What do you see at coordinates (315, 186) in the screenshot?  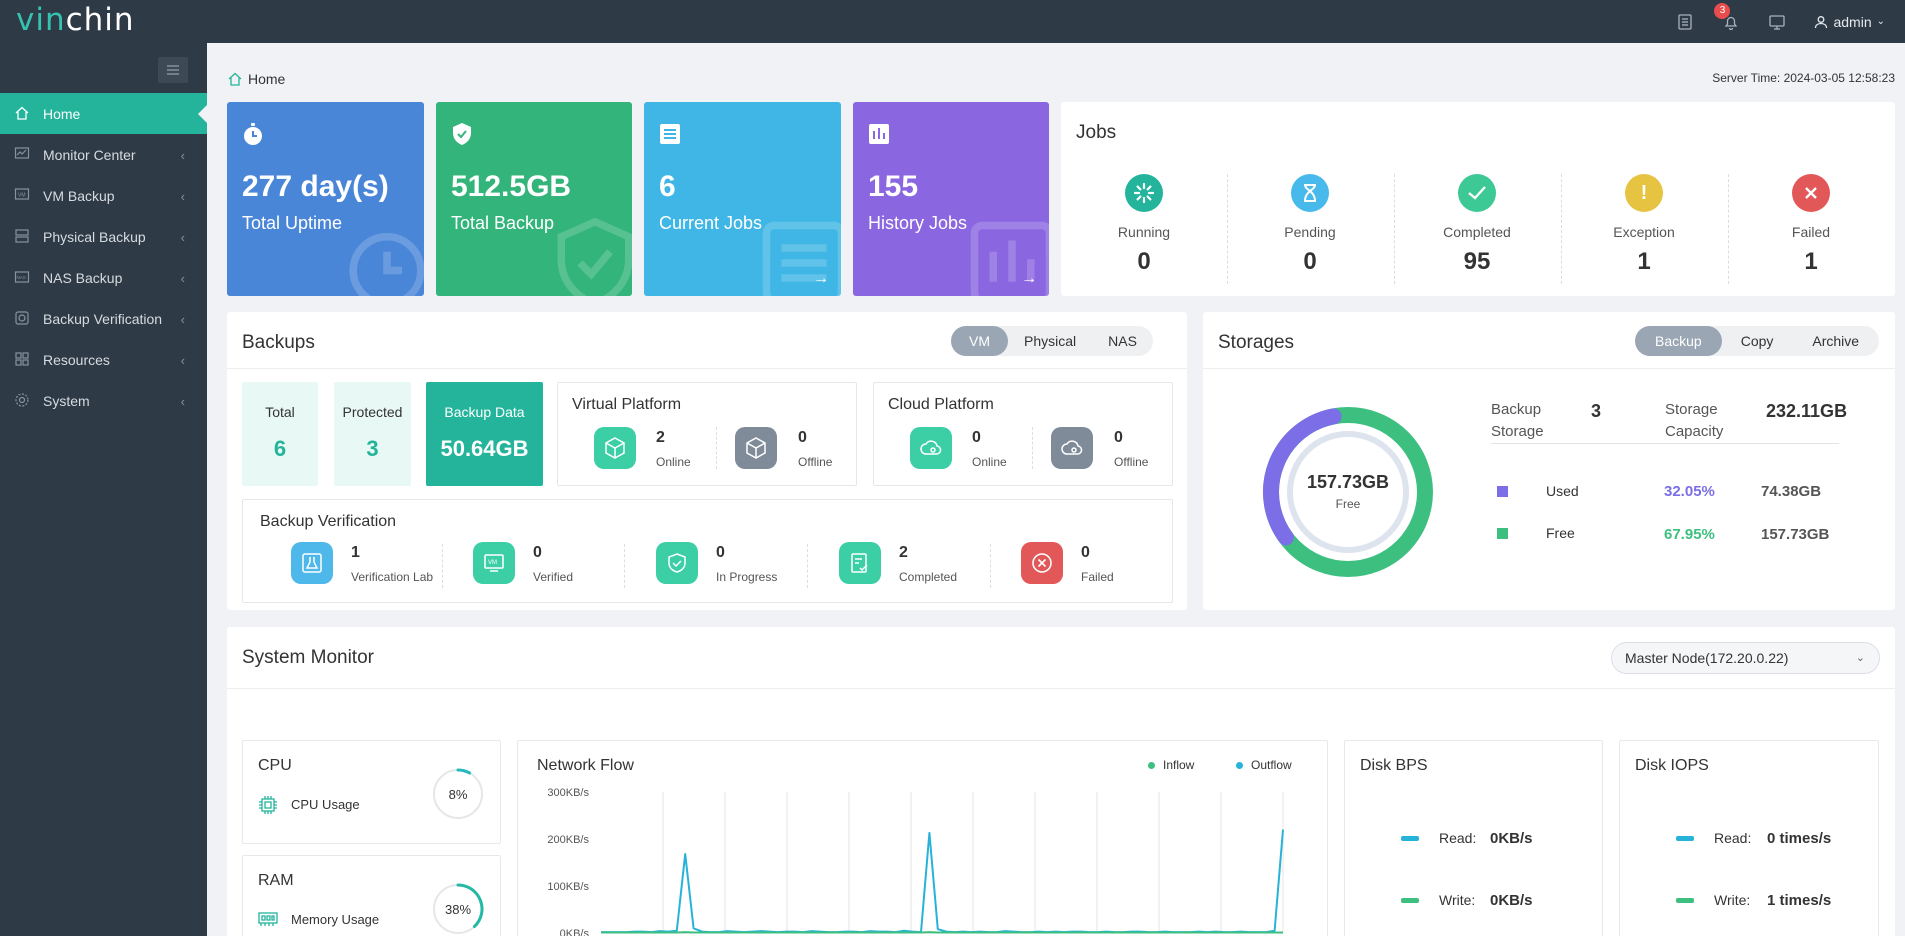 I see `uptime-value: 277 day(s)` at bounding box center [315, 186].